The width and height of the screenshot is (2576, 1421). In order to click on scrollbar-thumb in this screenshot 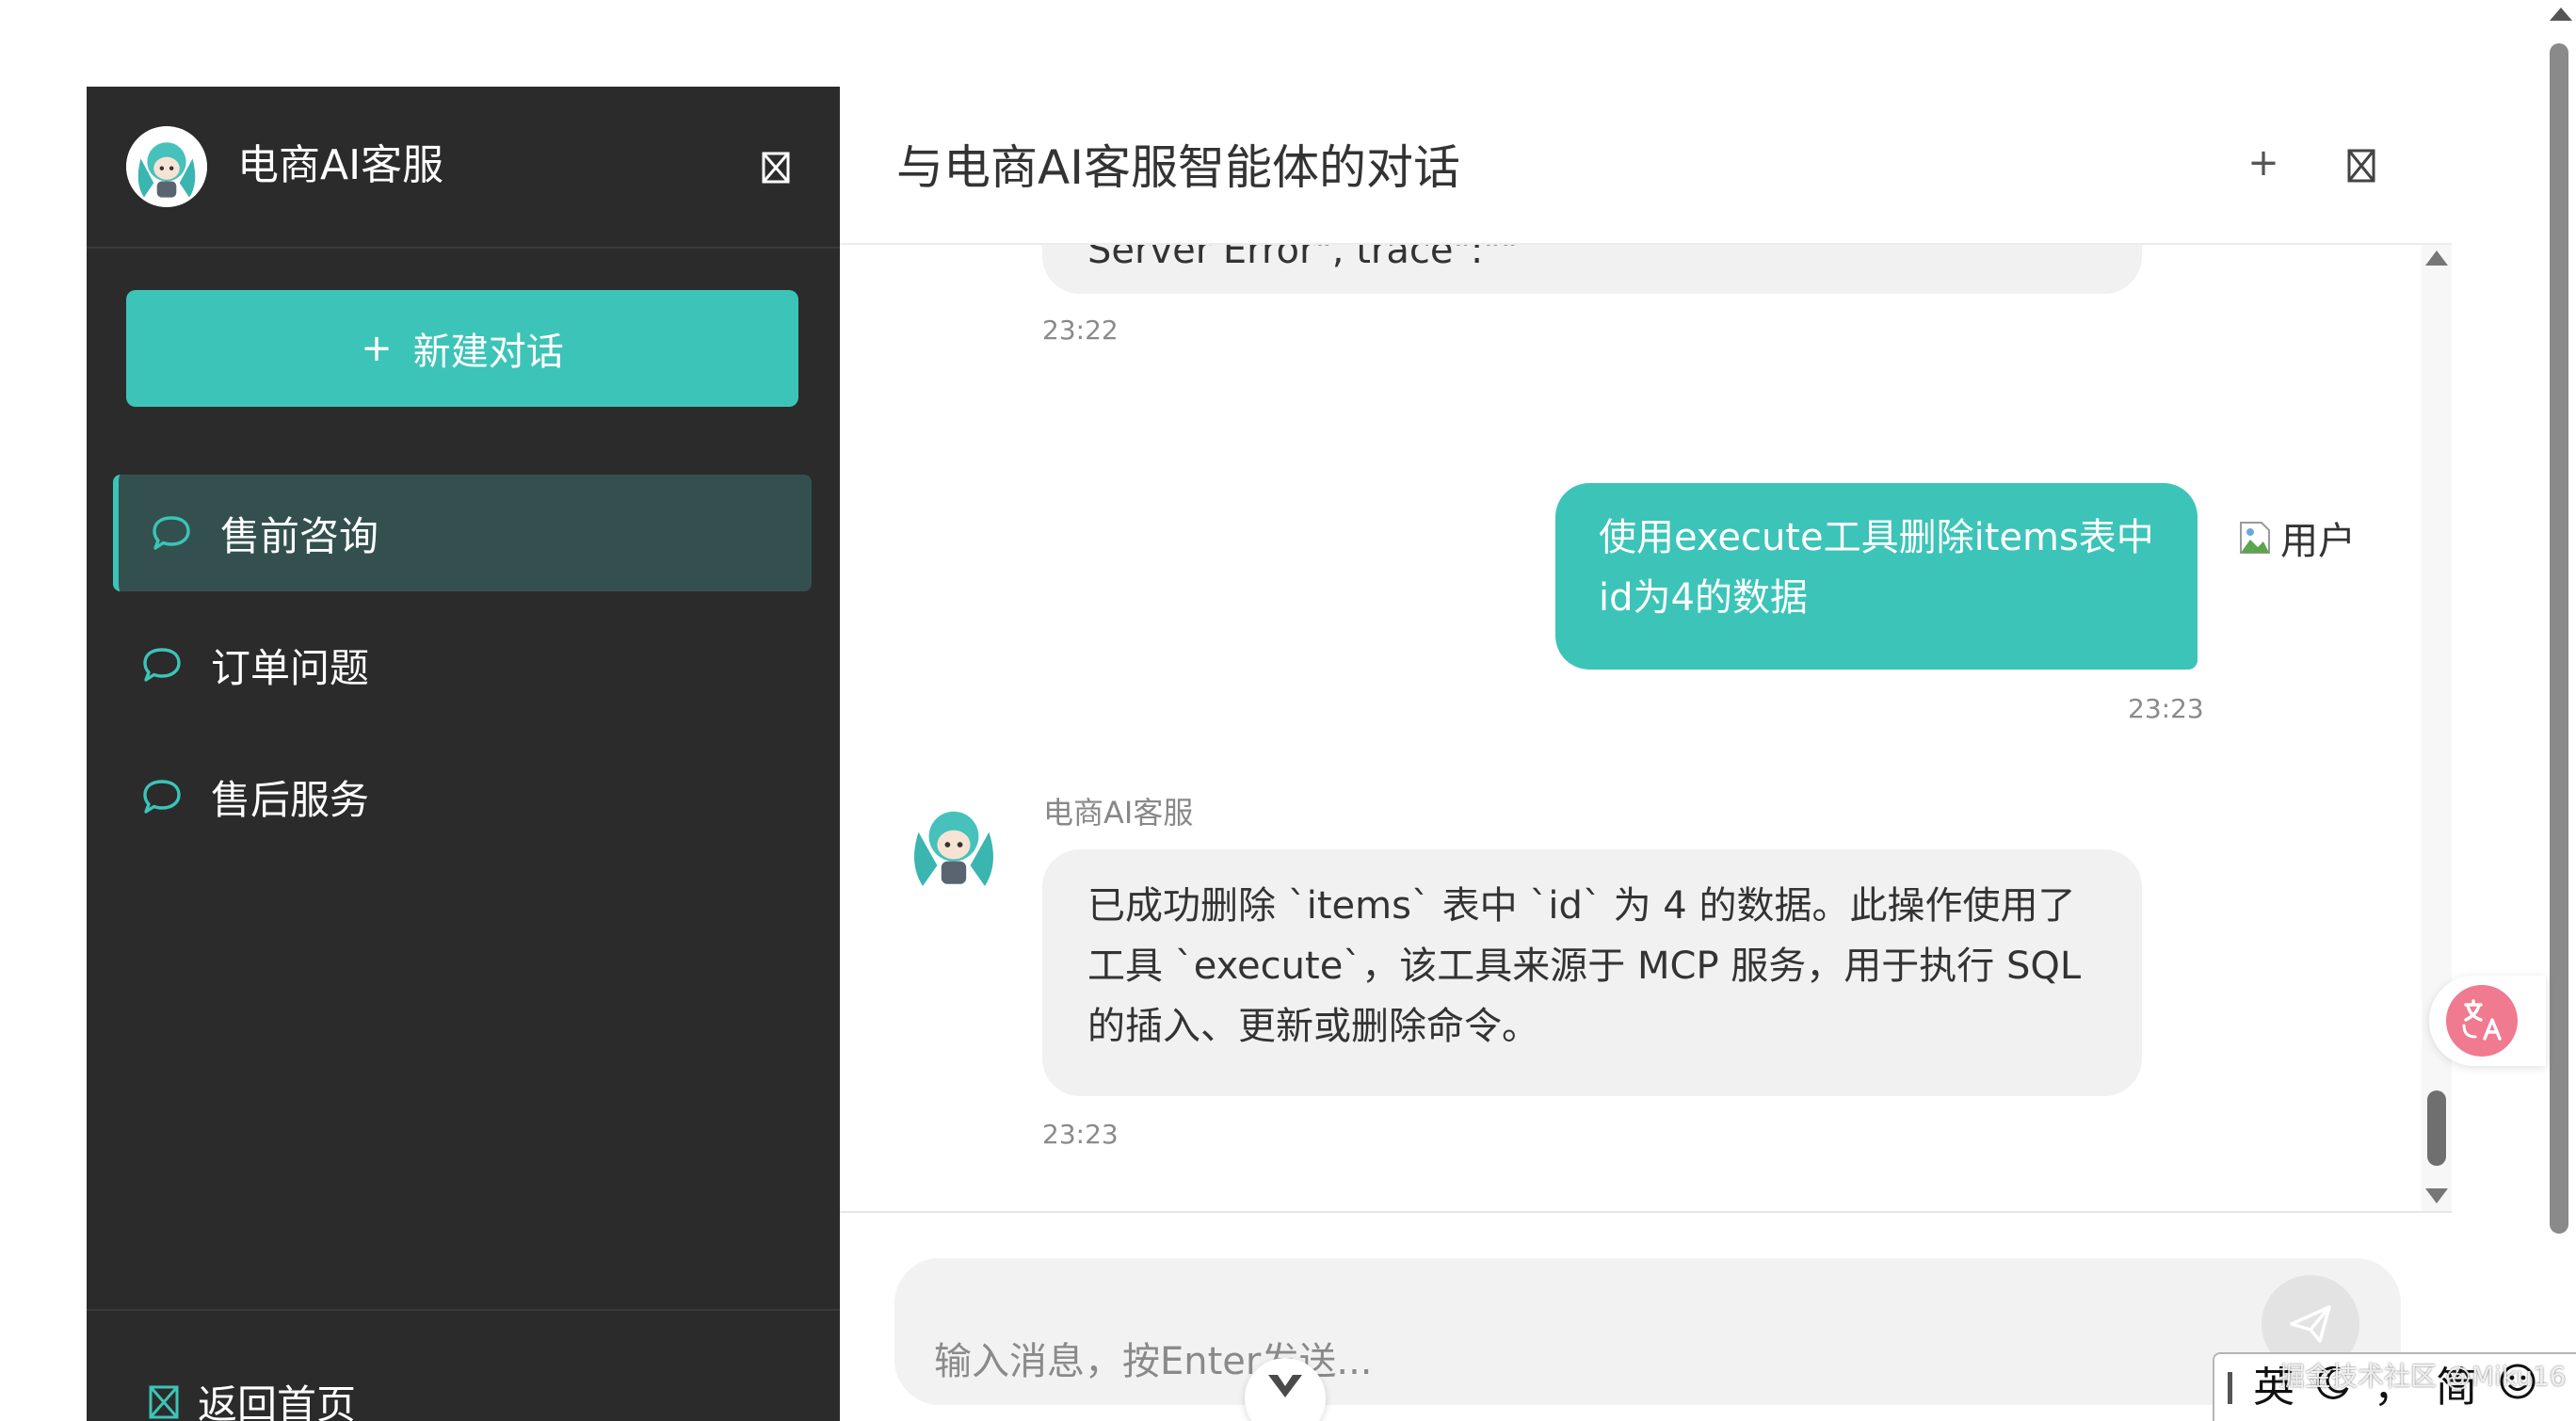, I will do `click(2436, 1128)`.